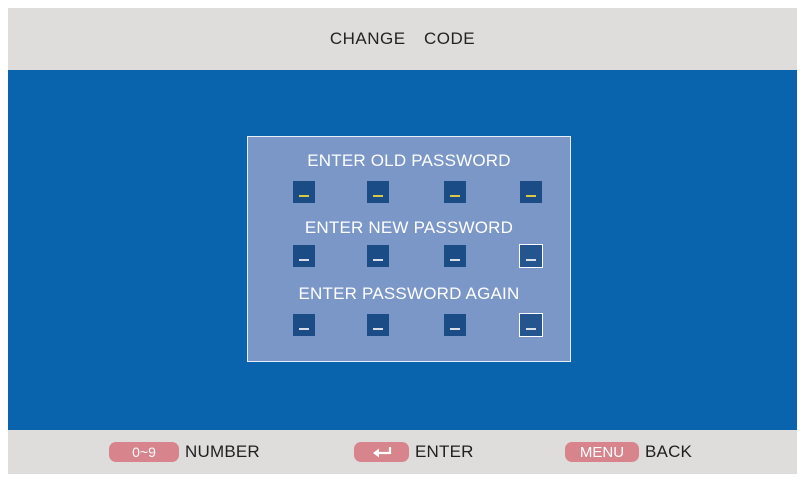 Image resolution: width=805 pixels, height=482 pixels. I want to click on title-bar: CHANGE CODE, so click(402, 39).